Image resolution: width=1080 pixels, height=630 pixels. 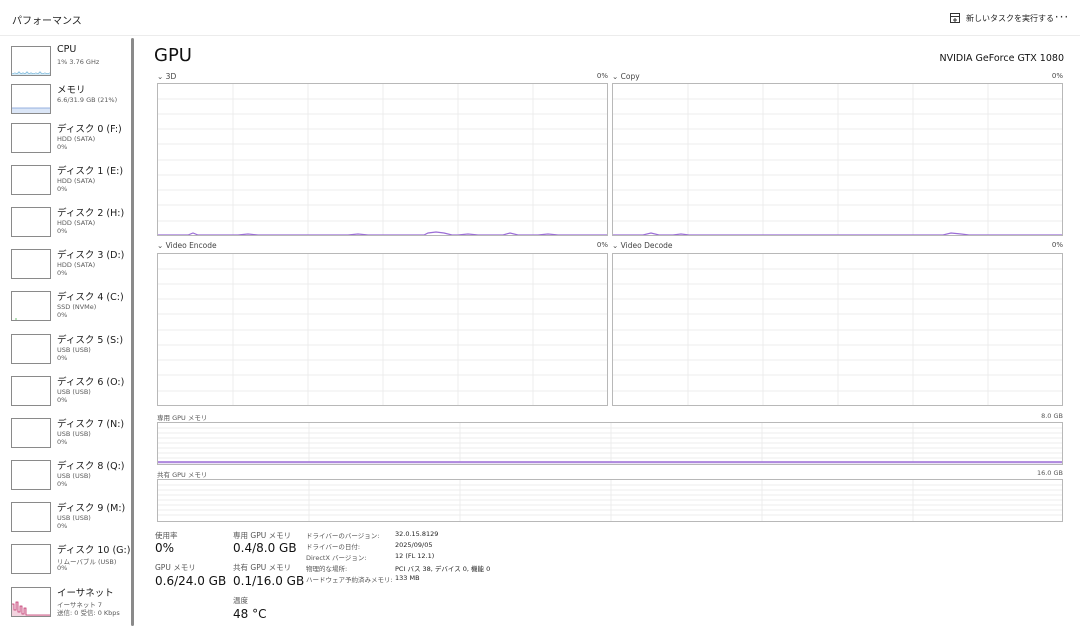 I want to click on sidebar-item-name: ディスク 5 (S:), so click(x=90, y=340).